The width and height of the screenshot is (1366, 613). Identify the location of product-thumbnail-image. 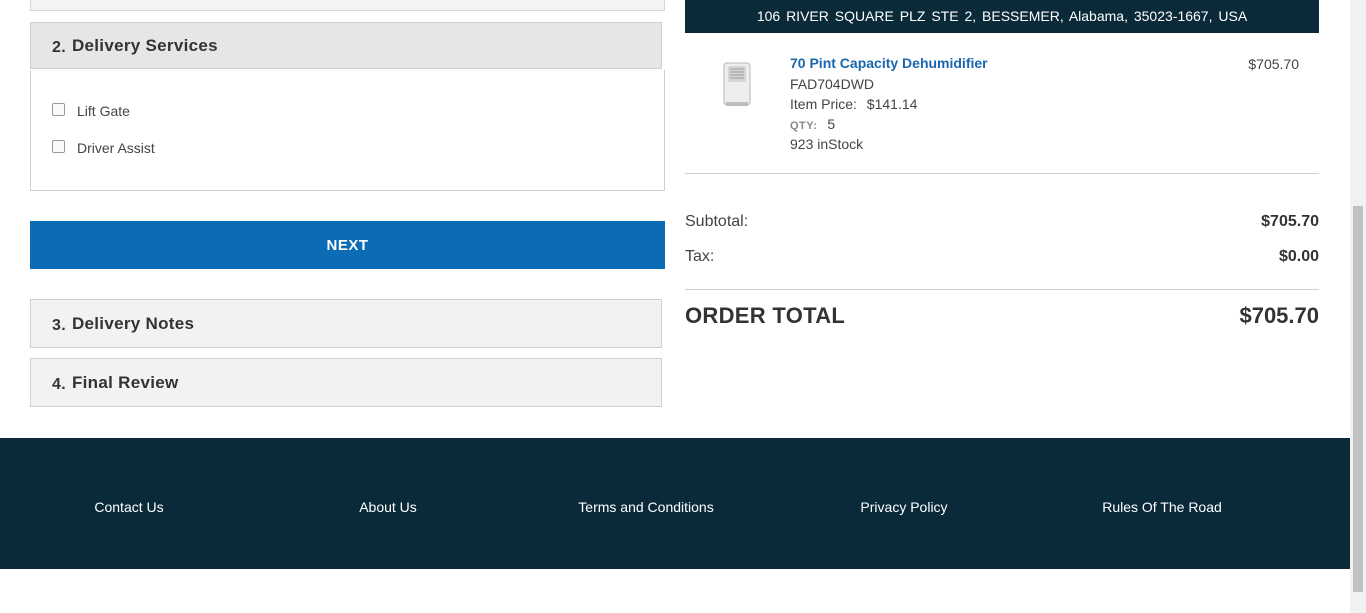
(737, 85).